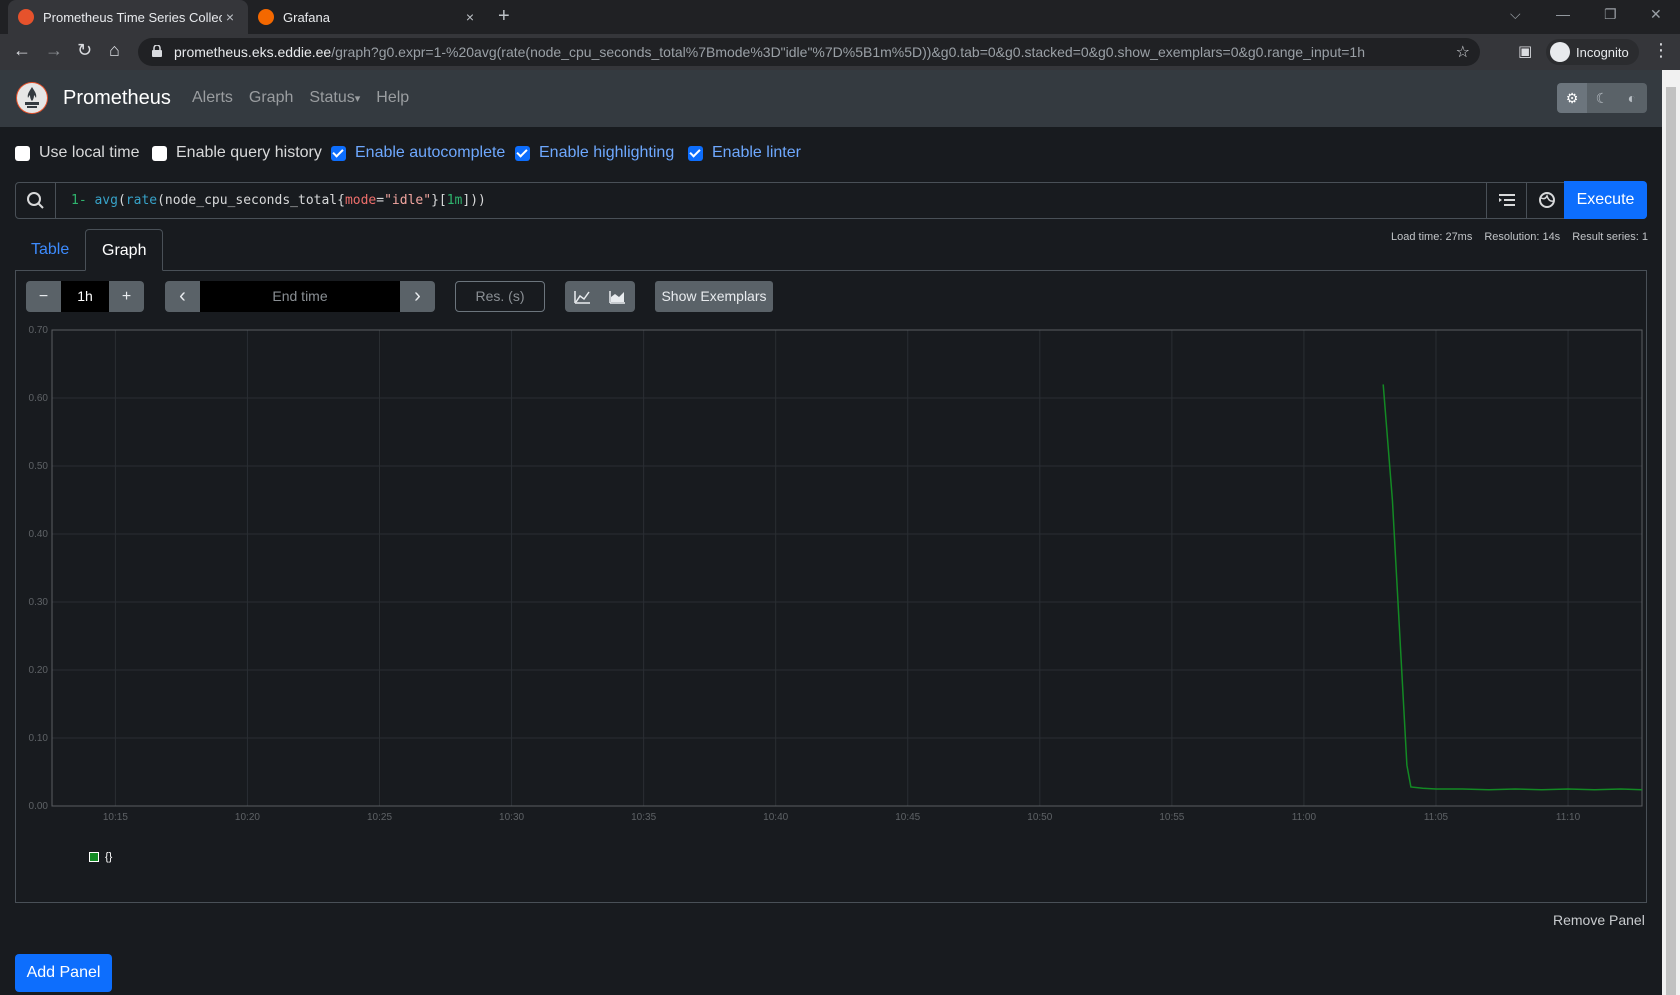 The width and height of the screenshot is (1680, 995). I want to click on option-autocomplete: Enable autocomplete, so click(418, 153).